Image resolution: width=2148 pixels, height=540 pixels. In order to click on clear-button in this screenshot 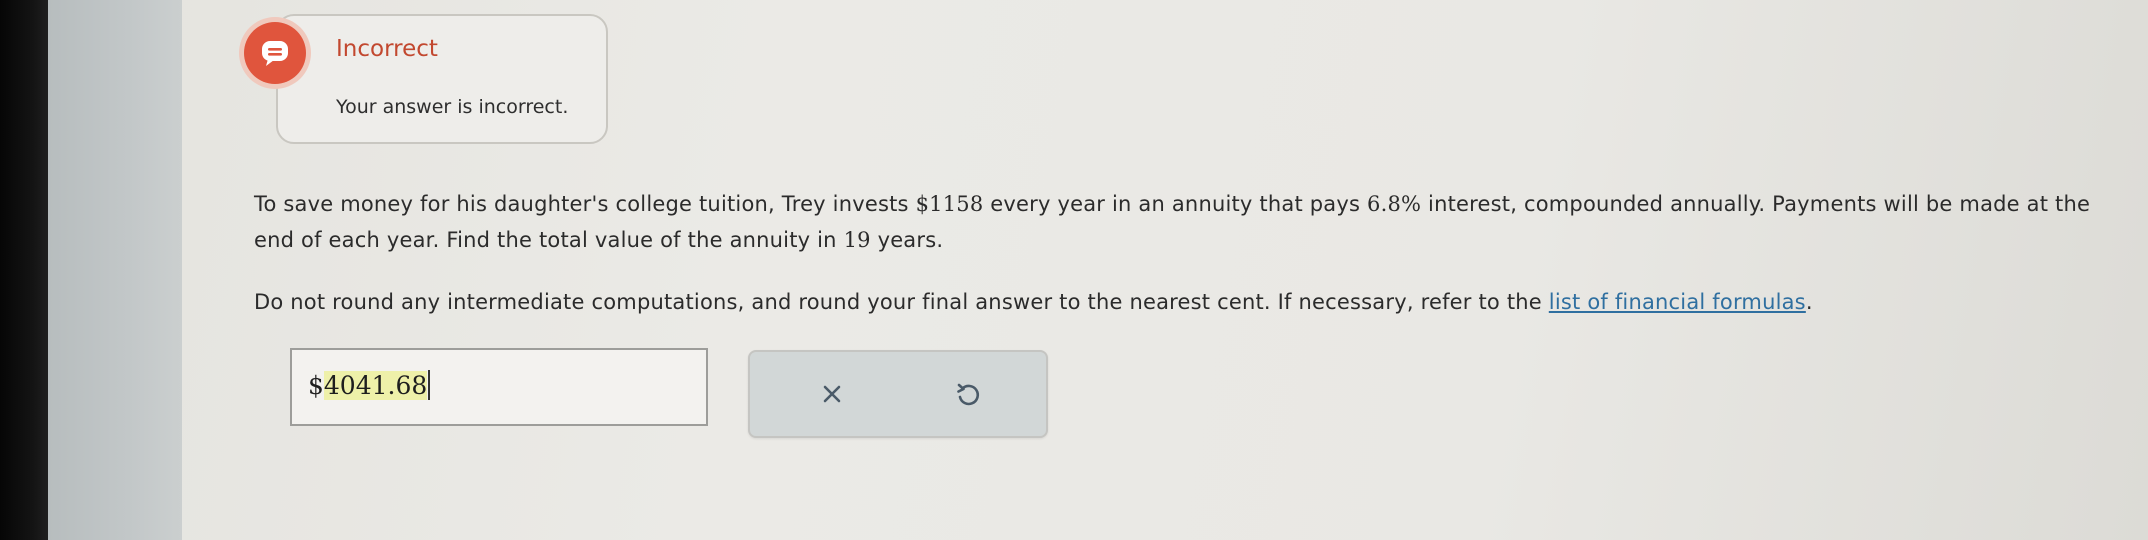, I will do `click(832, 394)`.